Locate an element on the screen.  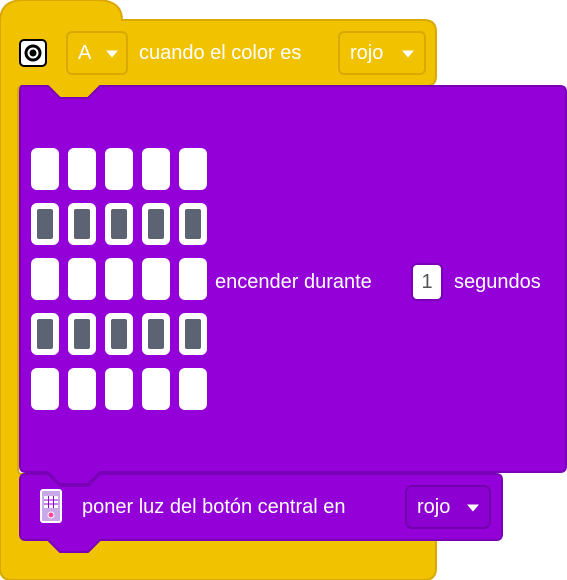
light-matrix-grid is located at coordinates (119, 280).